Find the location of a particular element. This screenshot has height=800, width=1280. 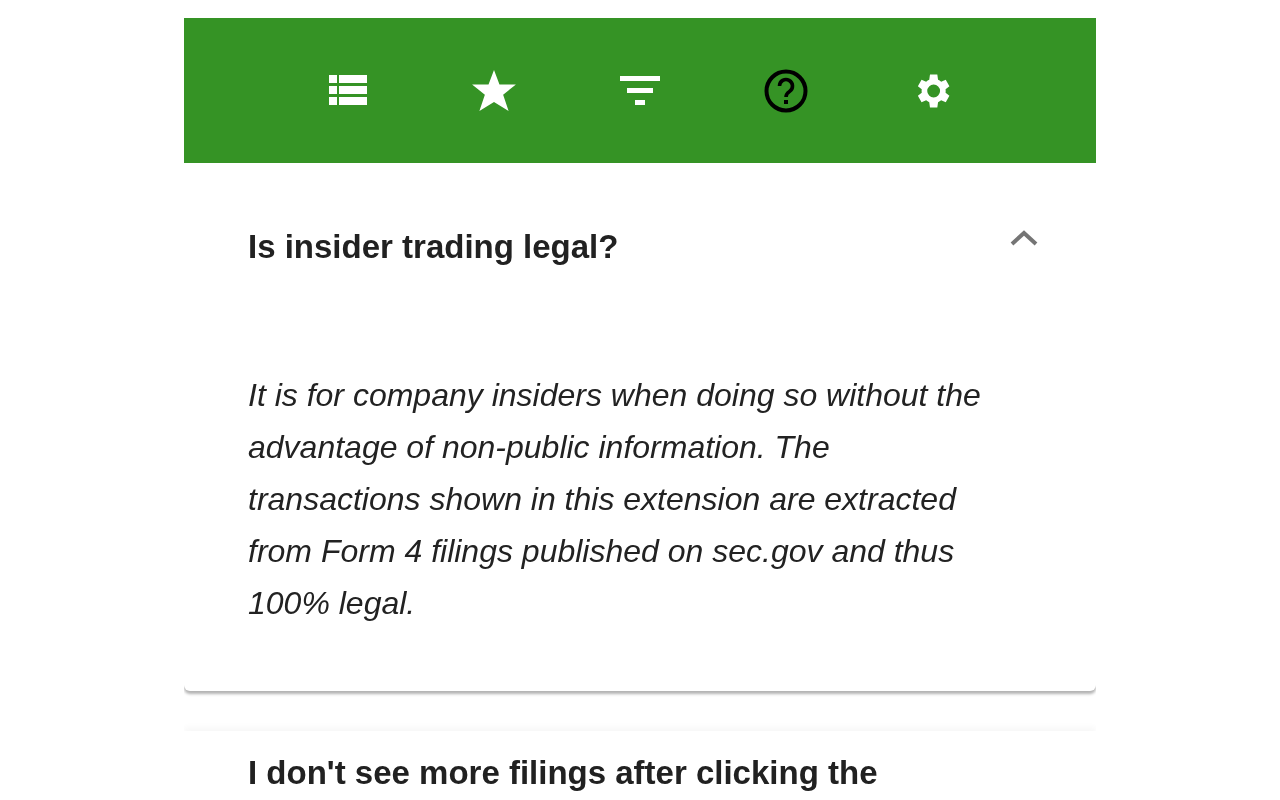

filter-icon is located at coordinates (640, 90).